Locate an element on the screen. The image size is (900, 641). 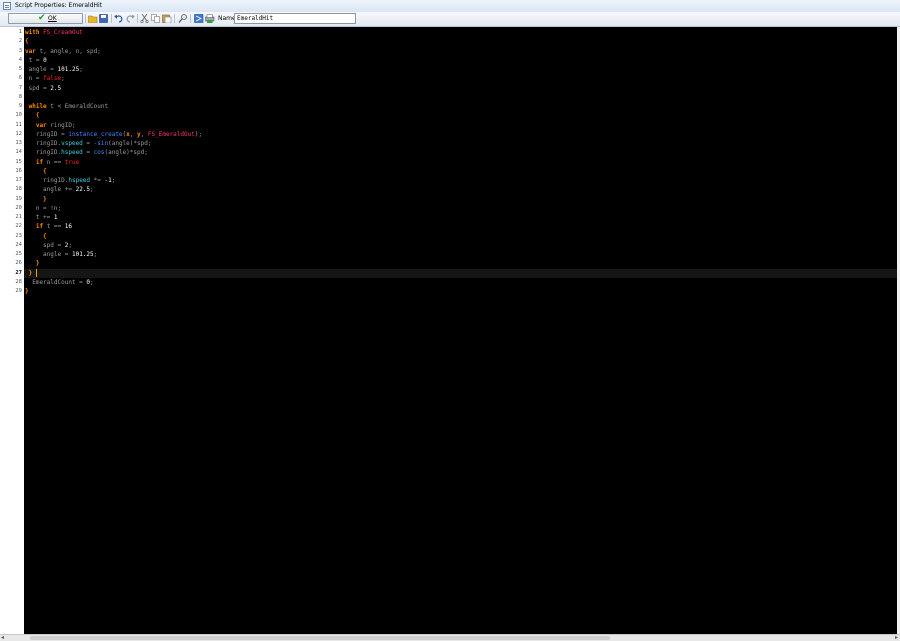
code-token: var is located at coordinates (32, 51).